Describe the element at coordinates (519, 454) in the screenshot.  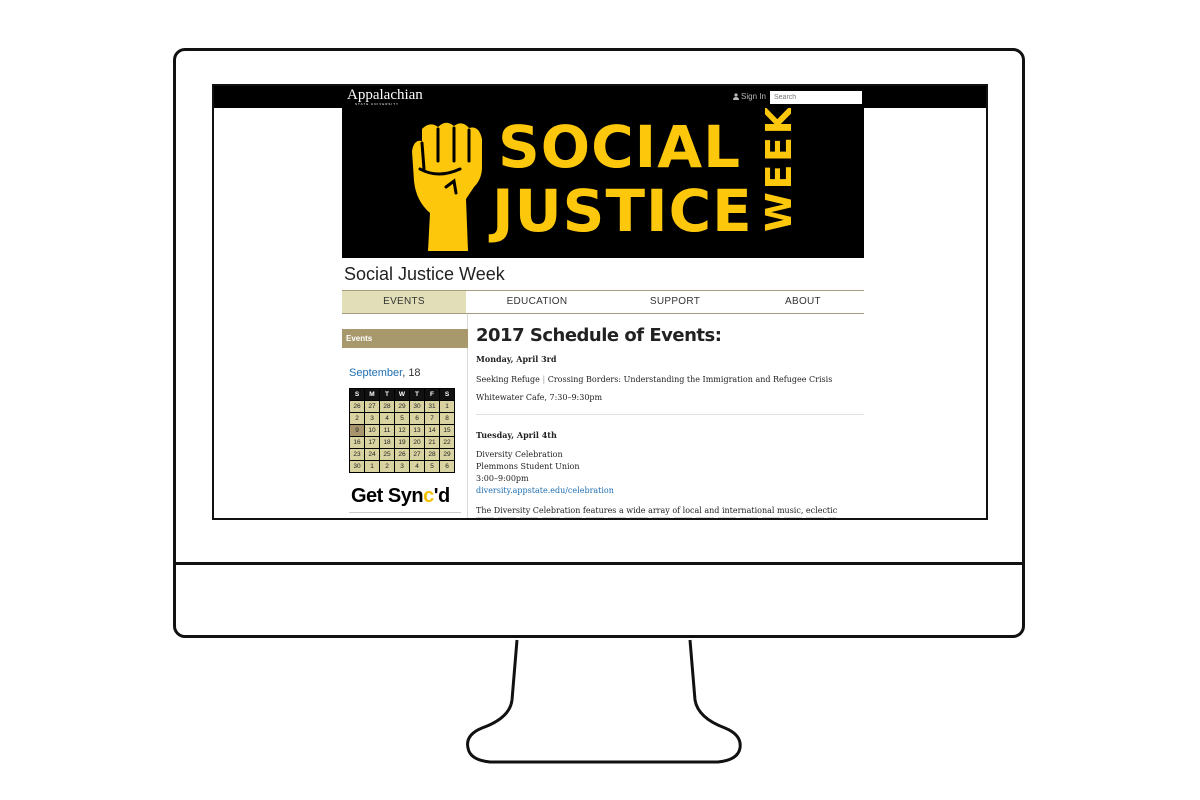
I see `event-name: Diversity Celebration` at that location.